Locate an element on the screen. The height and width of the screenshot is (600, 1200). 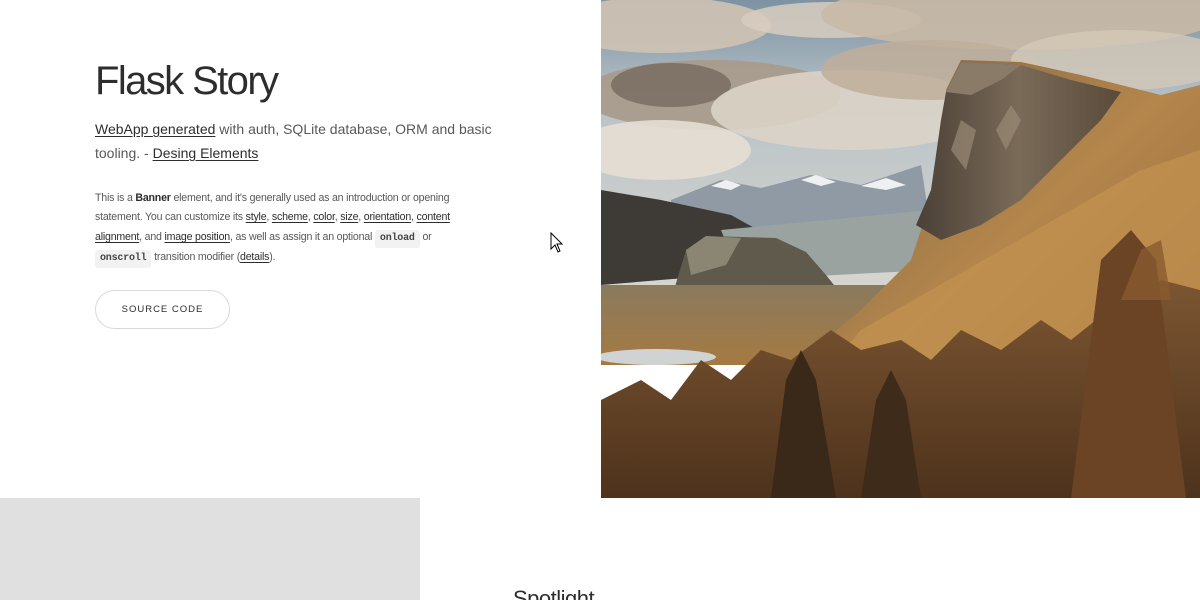
desc-text: ). is located at coordinates (272, 256).